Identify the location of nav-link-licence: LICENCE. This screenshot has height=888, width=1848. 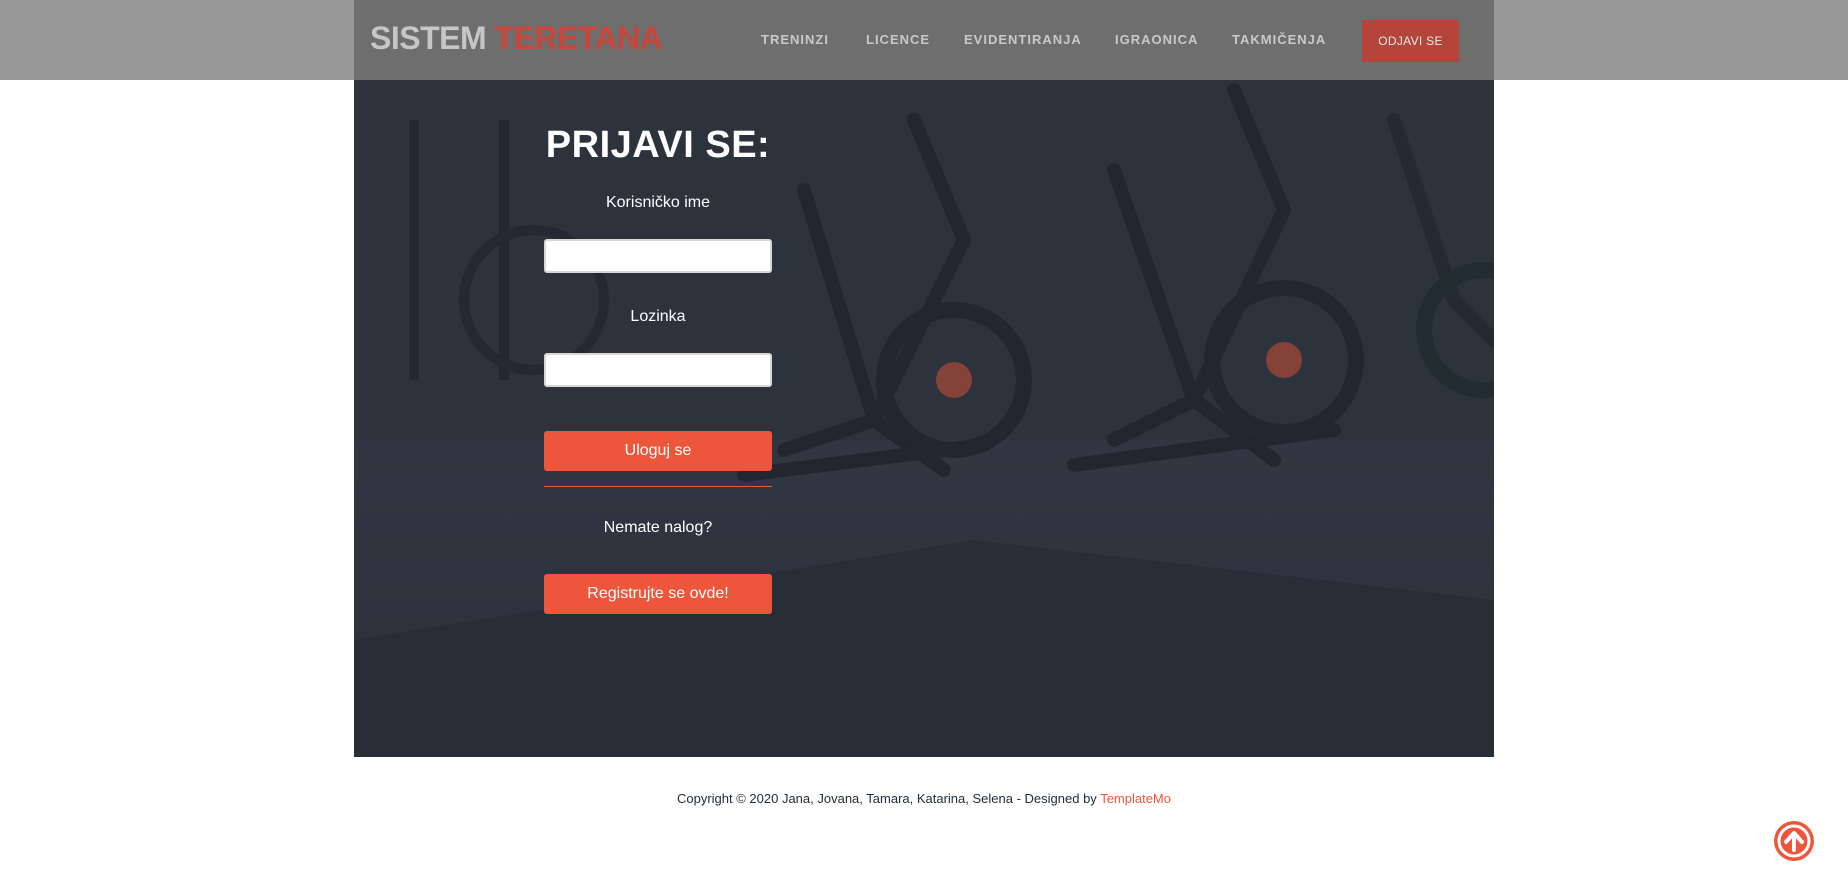
(898, 39).